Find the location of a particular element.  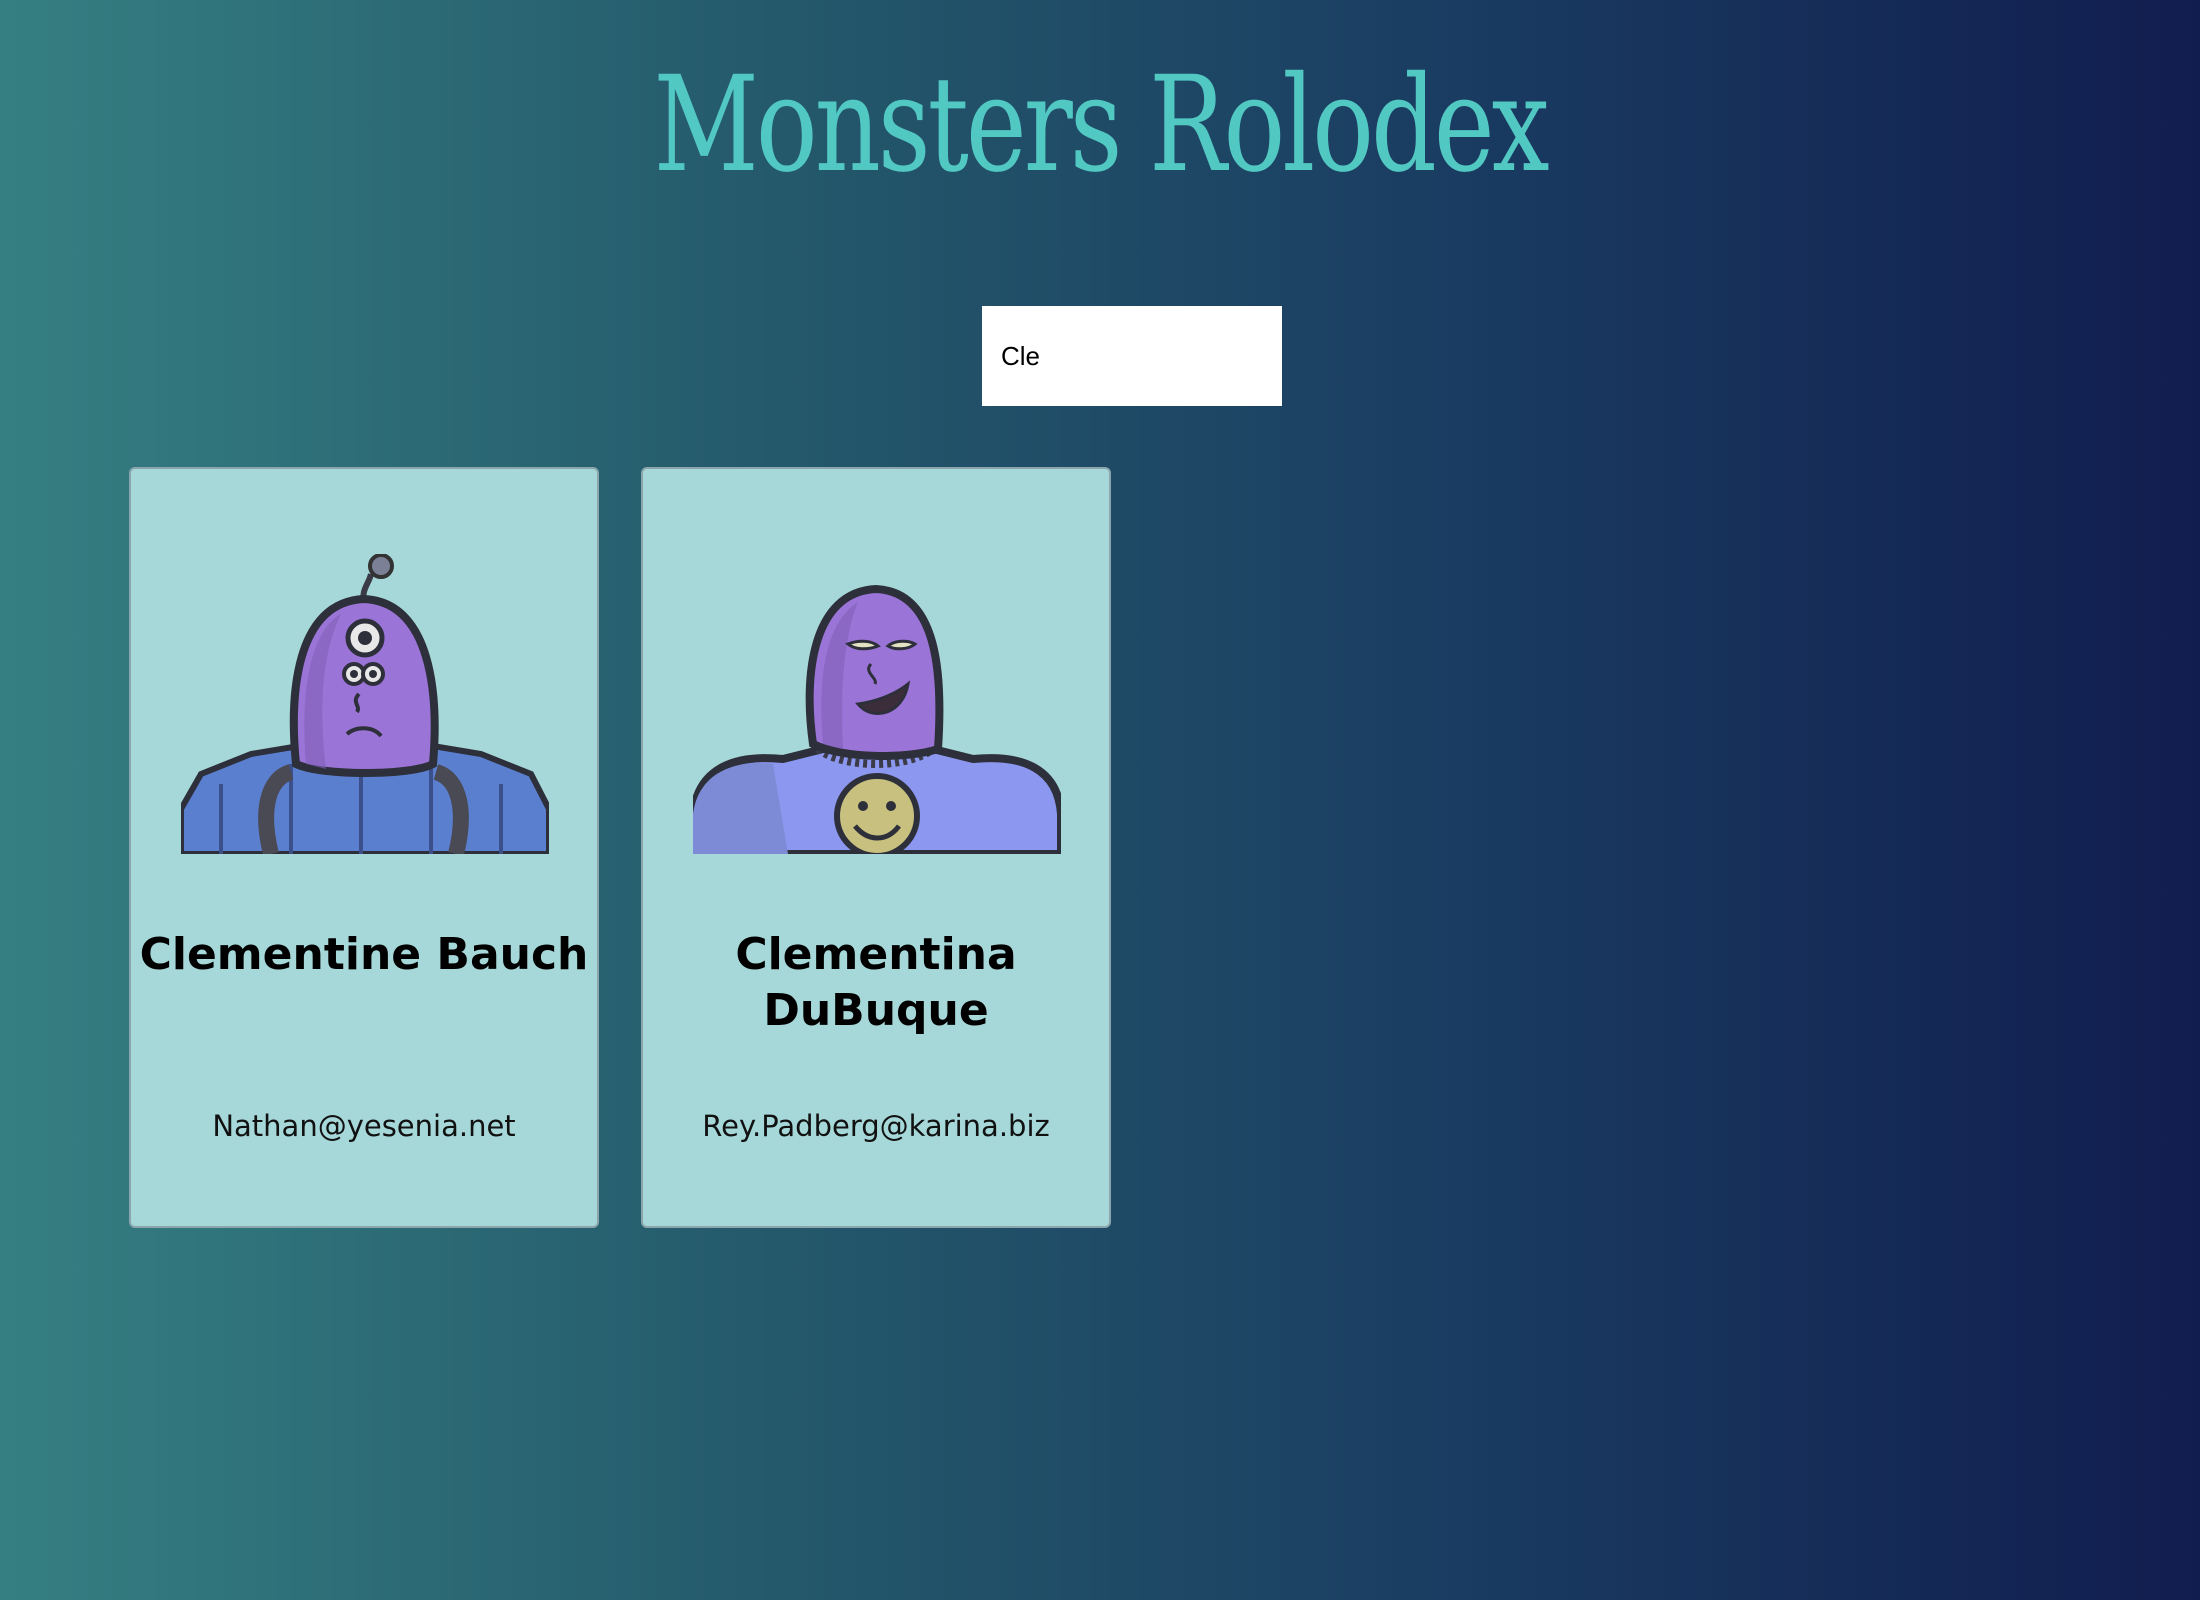

monster-name: Clementina DuBuque is located at coordinates (876, 982).